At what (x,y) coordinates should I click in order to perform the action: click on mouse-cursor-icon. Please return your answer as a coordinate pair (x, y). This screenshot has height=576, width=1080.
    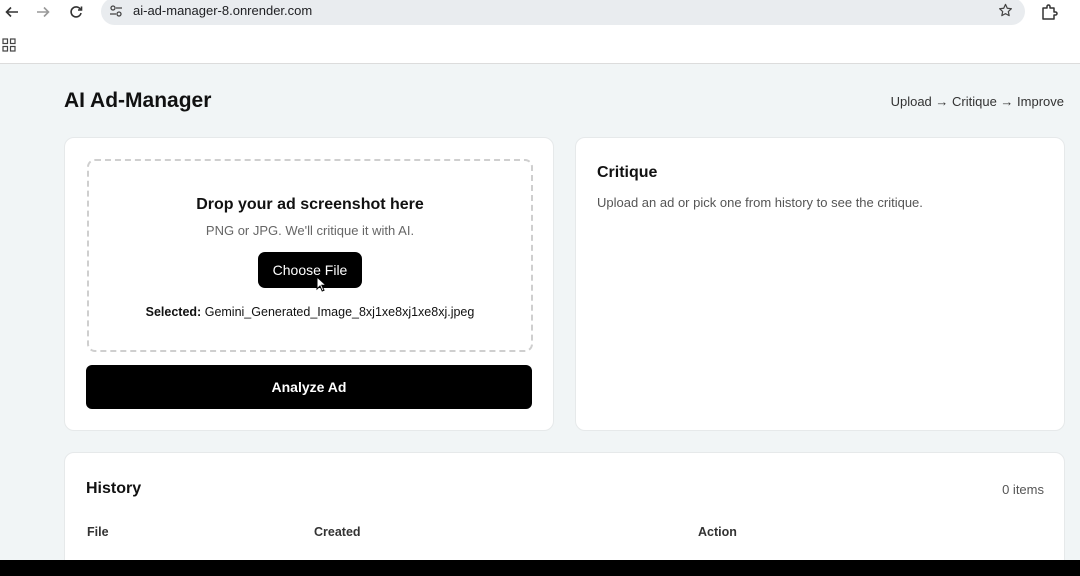
    Looking at the image, I should click on (322, 286).